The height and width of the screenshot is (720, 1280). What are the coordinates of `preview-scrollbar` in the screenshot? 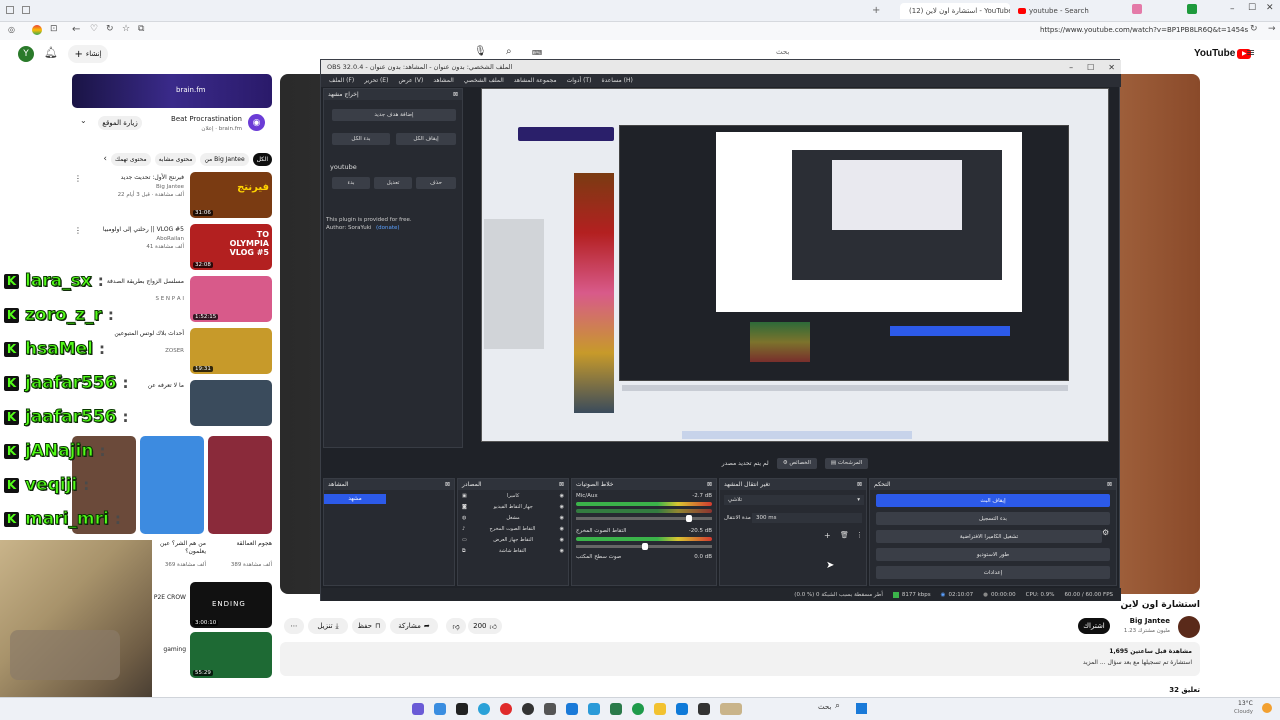 It's located at (845, 388).